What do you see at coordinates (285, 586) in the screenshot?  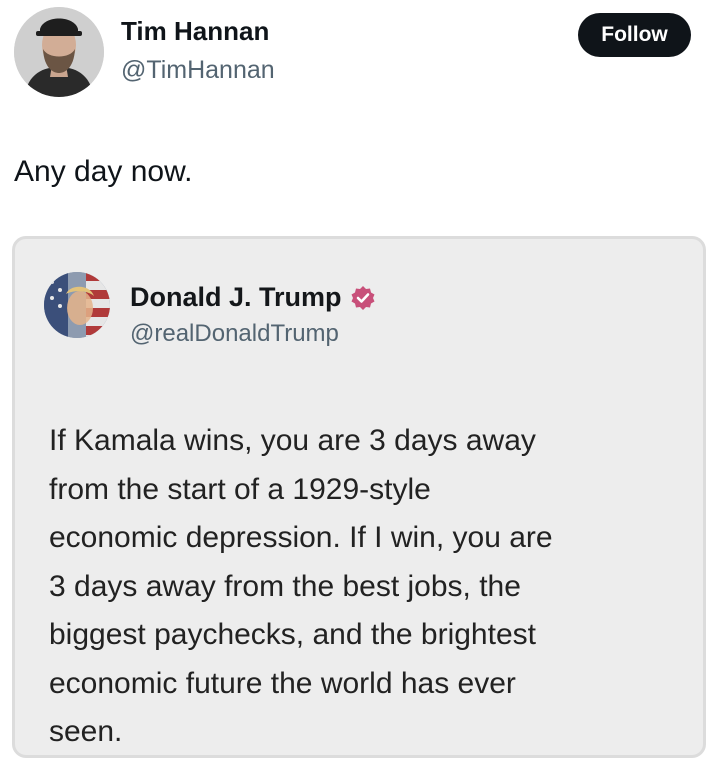 I see `quoted-body-line: 3 days away from the best jobs, the` at bounding box center [285, 586].